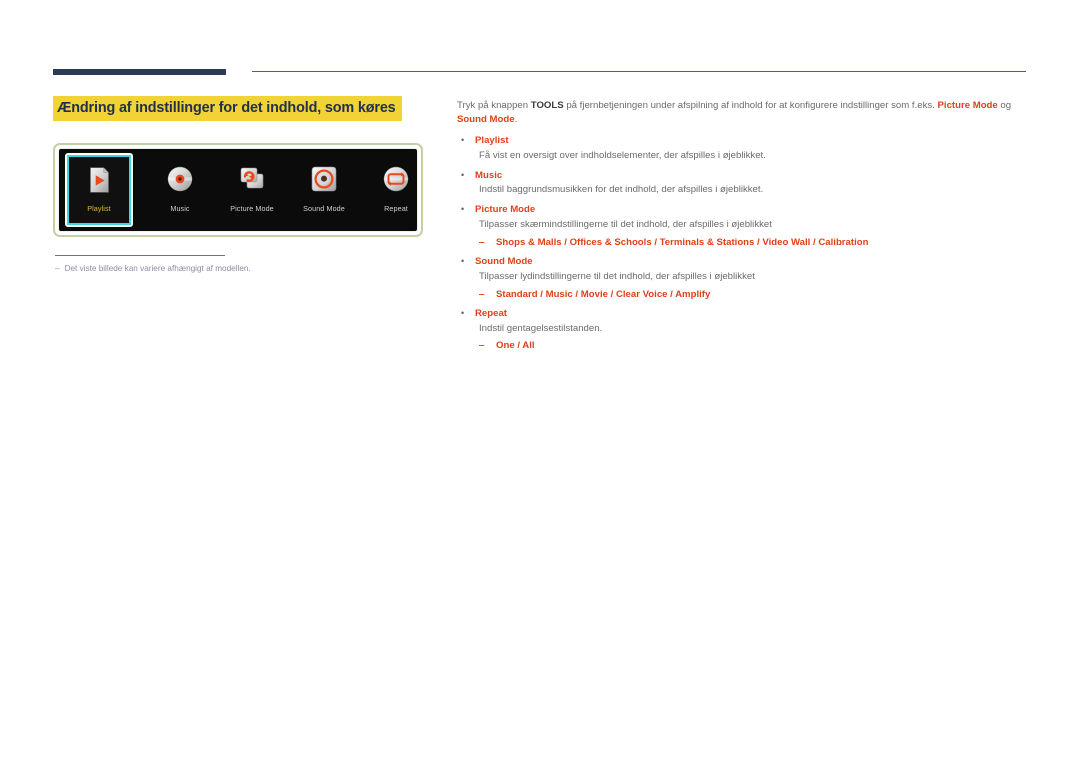 This screenshot has width=1080, height=763. I want to click on footnote-divider, so click(140, 255).